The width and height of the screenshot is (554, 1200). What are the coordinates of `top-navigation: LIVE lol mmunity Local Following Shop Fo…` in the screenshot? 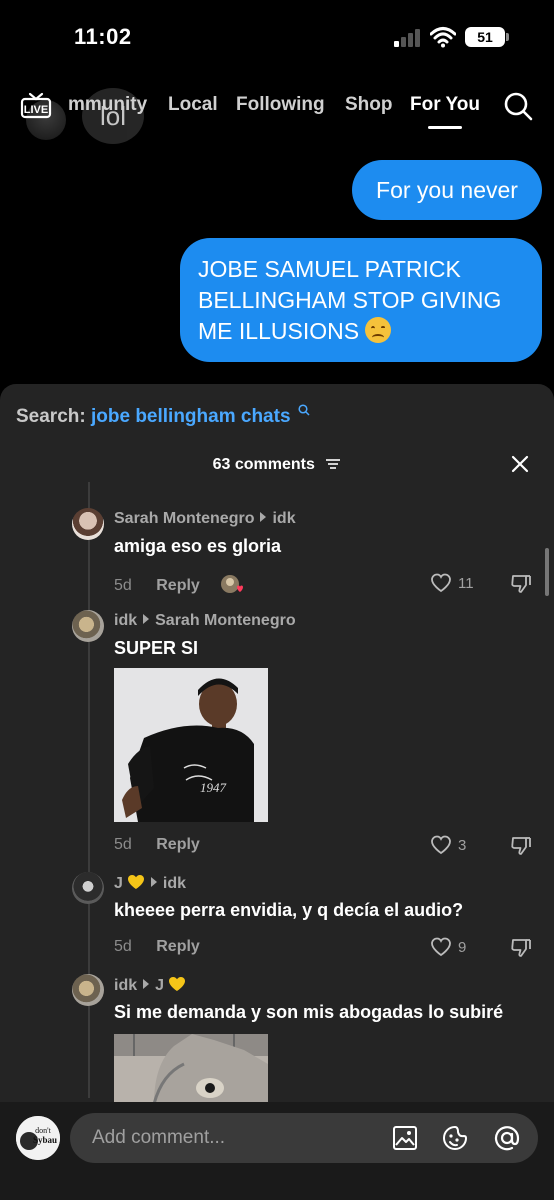 It's located at (277, 113).